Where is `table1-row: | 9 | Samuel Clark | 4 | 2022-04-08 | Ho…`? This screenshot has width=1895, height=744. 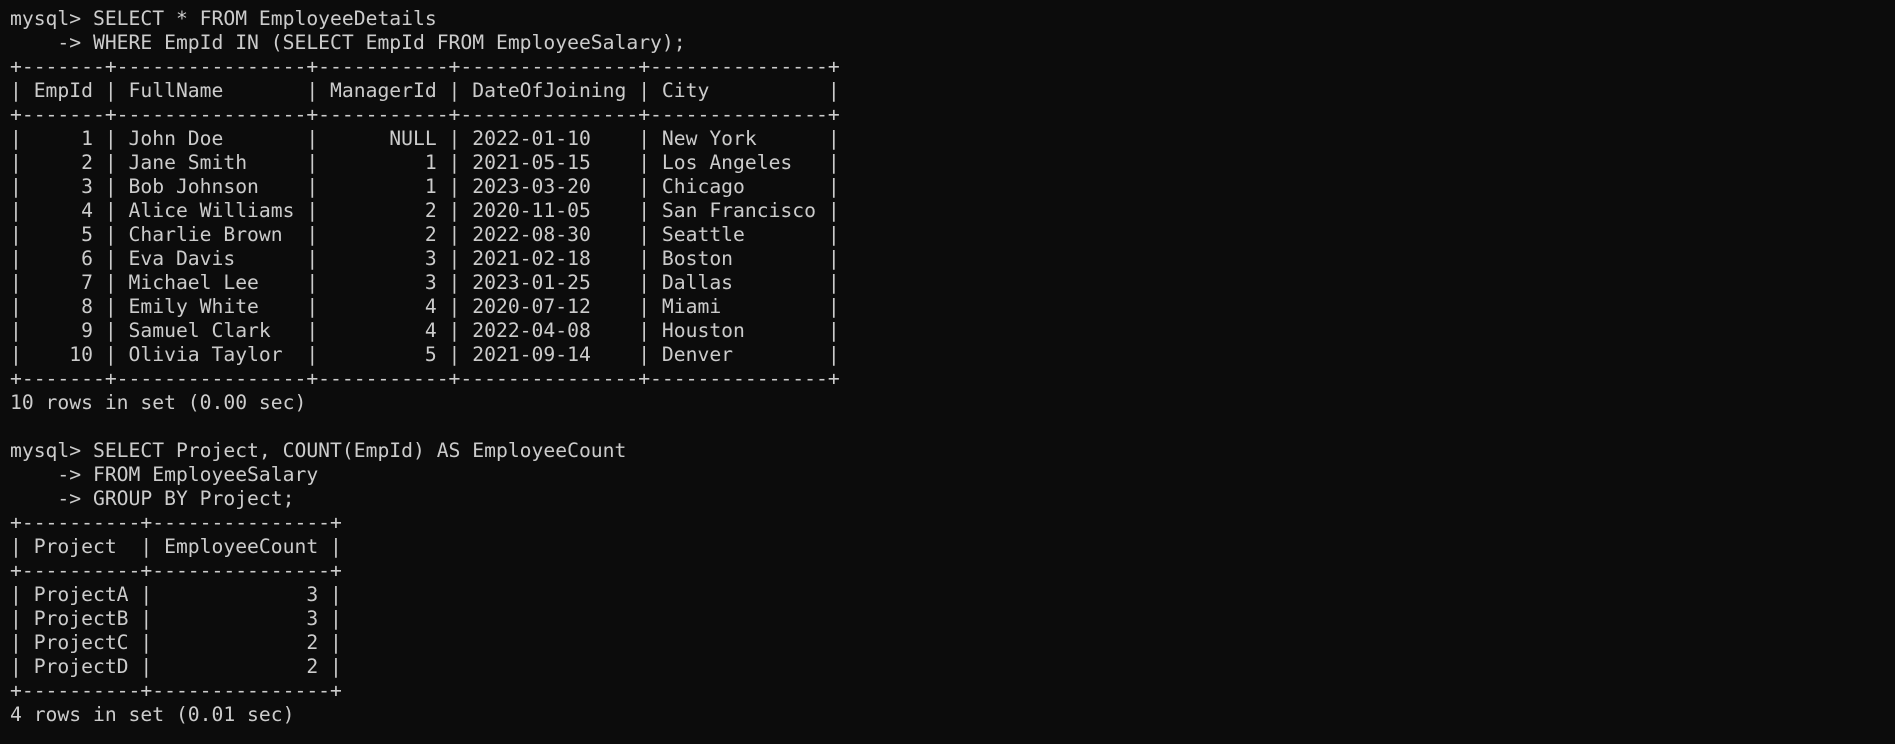
table1-row: | 9 | Samuel Clark | 4 | 2022-04-08 | Ho… is located at coordinates (425, 330).